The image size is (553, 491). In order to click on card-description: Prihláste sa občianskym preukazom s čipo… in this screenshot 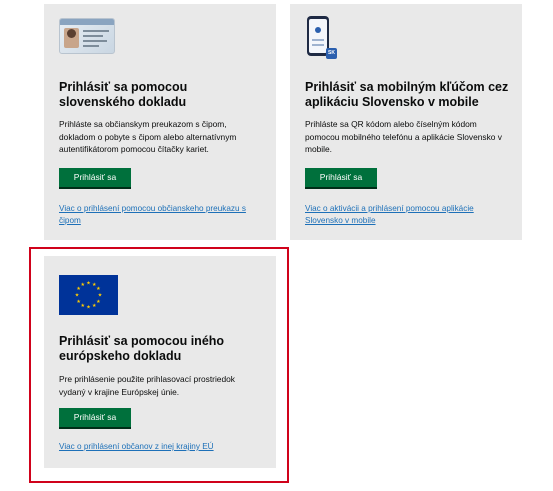, I will do `click(148, 136)`.